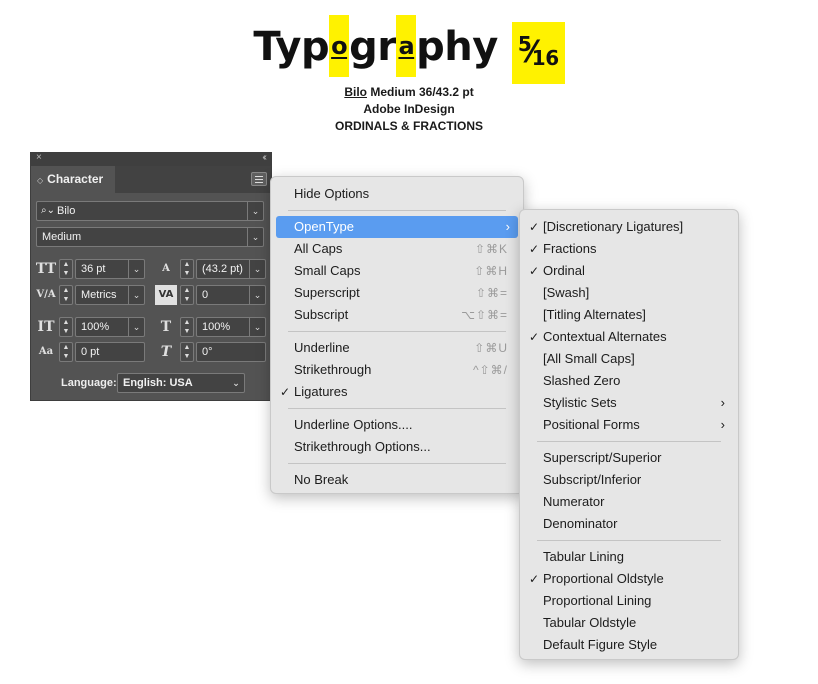 The image size is (818, 684). Describe the element at coordinates (187, 327) in the screenshot. I see `horizontal-scale-stepper: ▲ ▼` at that location.